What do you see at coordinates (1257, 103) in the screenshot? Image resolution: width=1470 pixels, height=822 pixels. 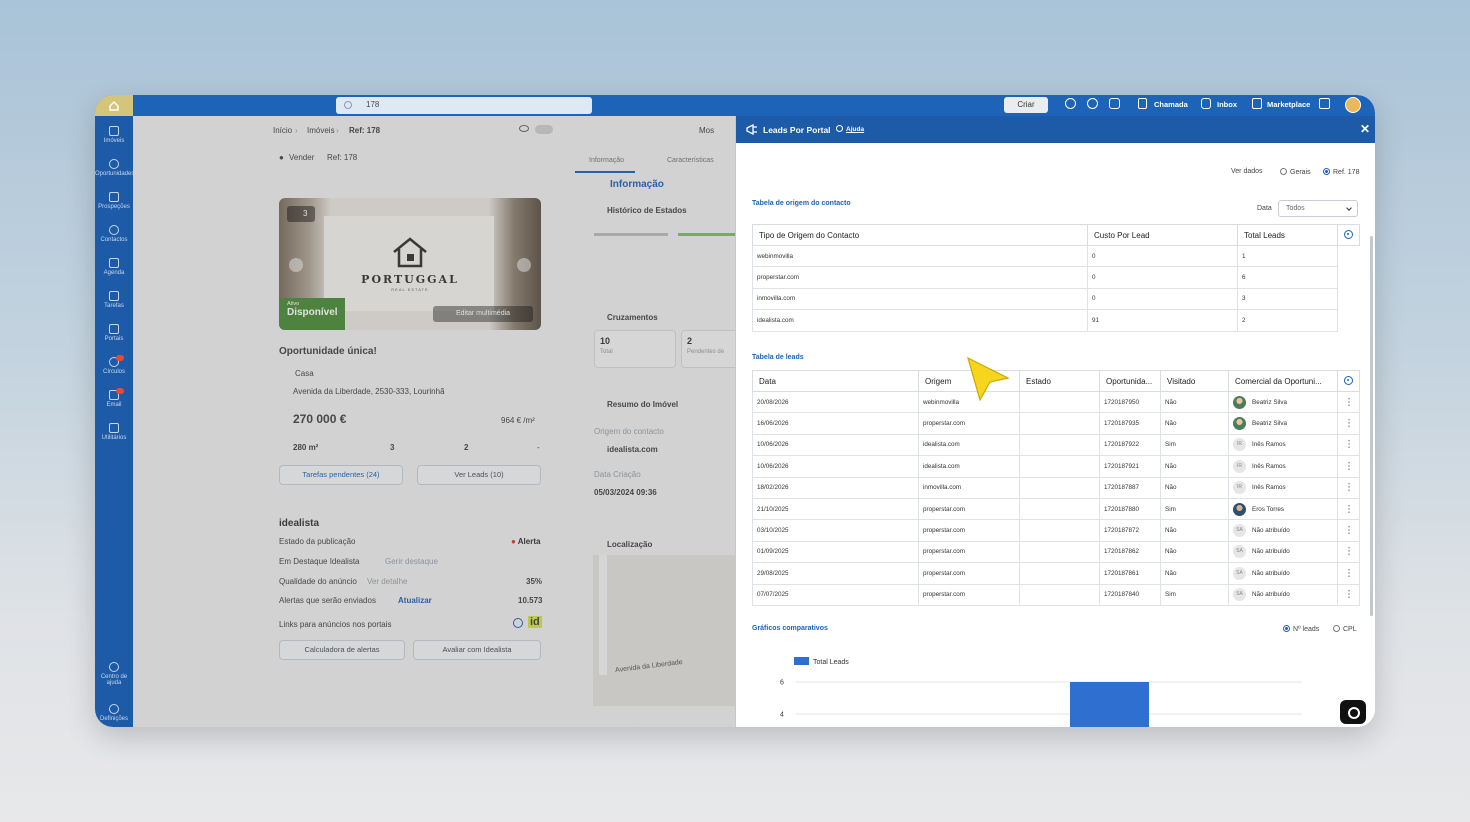 I see `cart-icon` at bounding box center [1257, 103].